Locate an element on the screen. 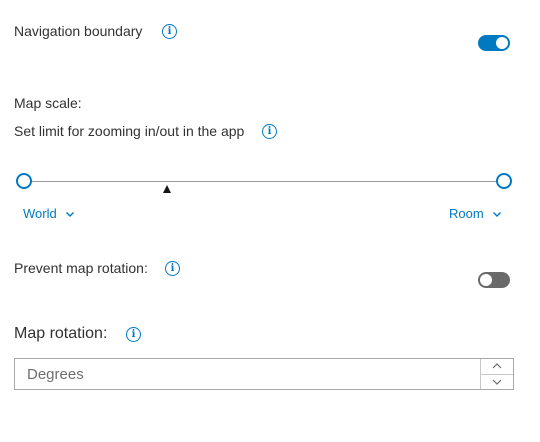 This screenshot has width=540, height=442. scale-max-dropdown: Room is located at coordinates (475, 213).